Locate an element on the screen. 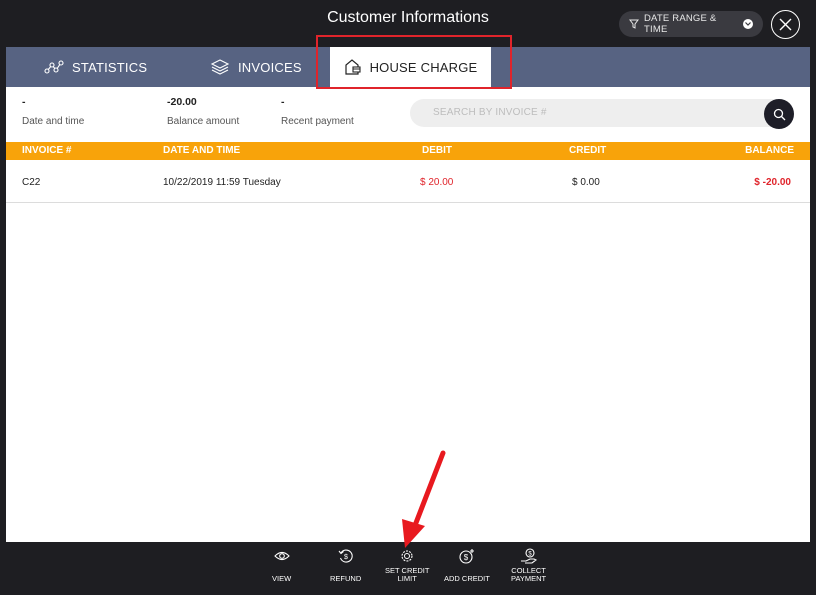 Image resolution: width=816 pixels, height=595 pixels. add-credit-icon: $ is located at coordinates (466, 556).